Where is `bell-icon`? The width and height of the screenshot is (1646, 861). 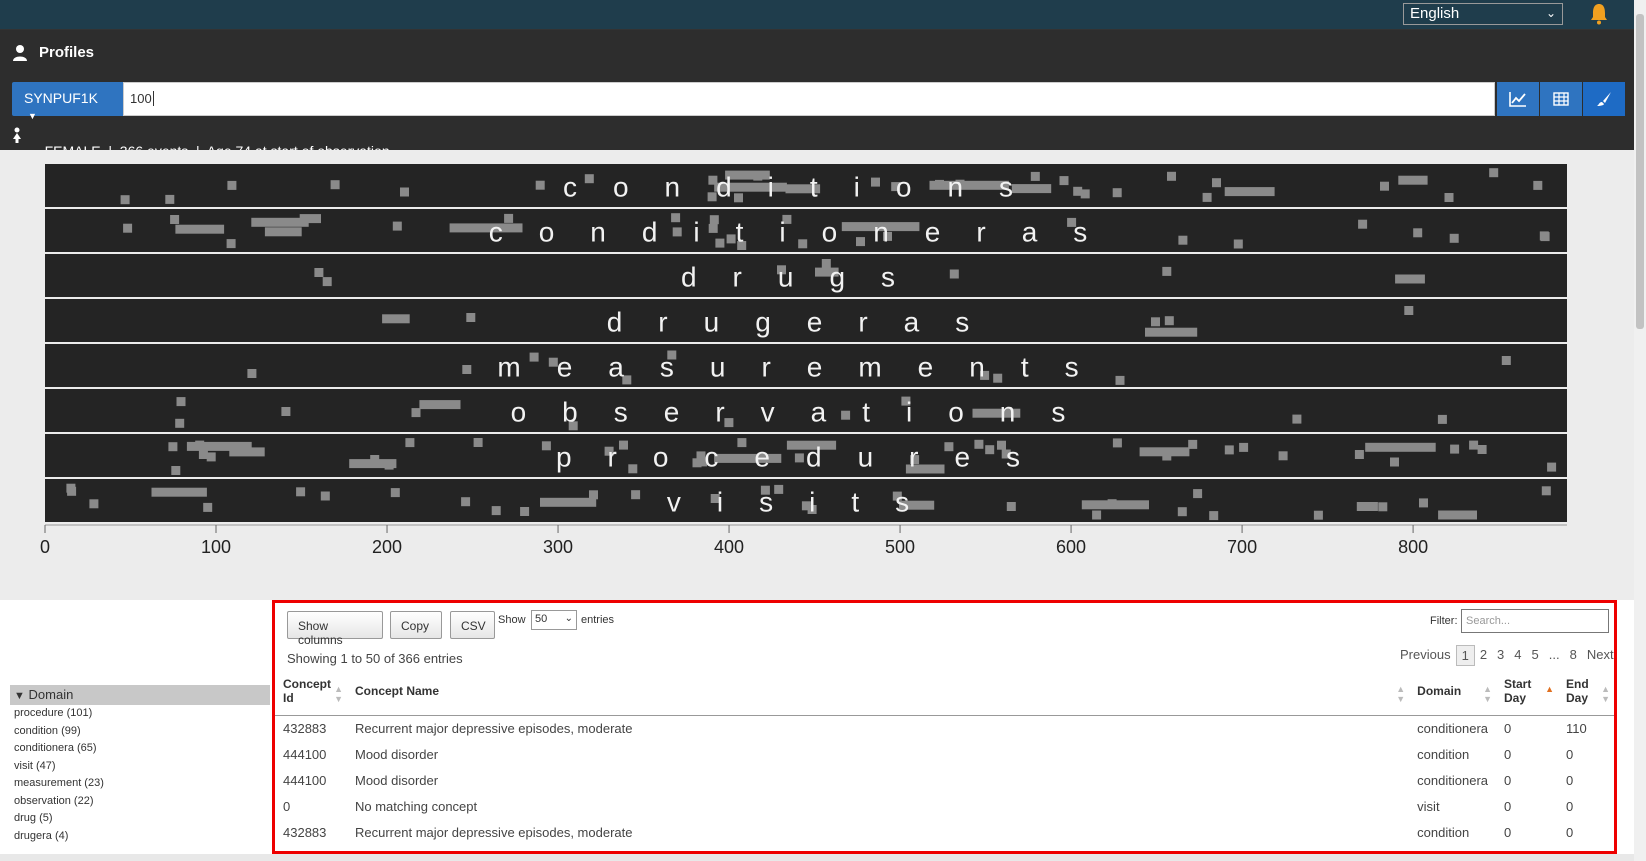
bell-icon is located at coordinates (1599, 14).